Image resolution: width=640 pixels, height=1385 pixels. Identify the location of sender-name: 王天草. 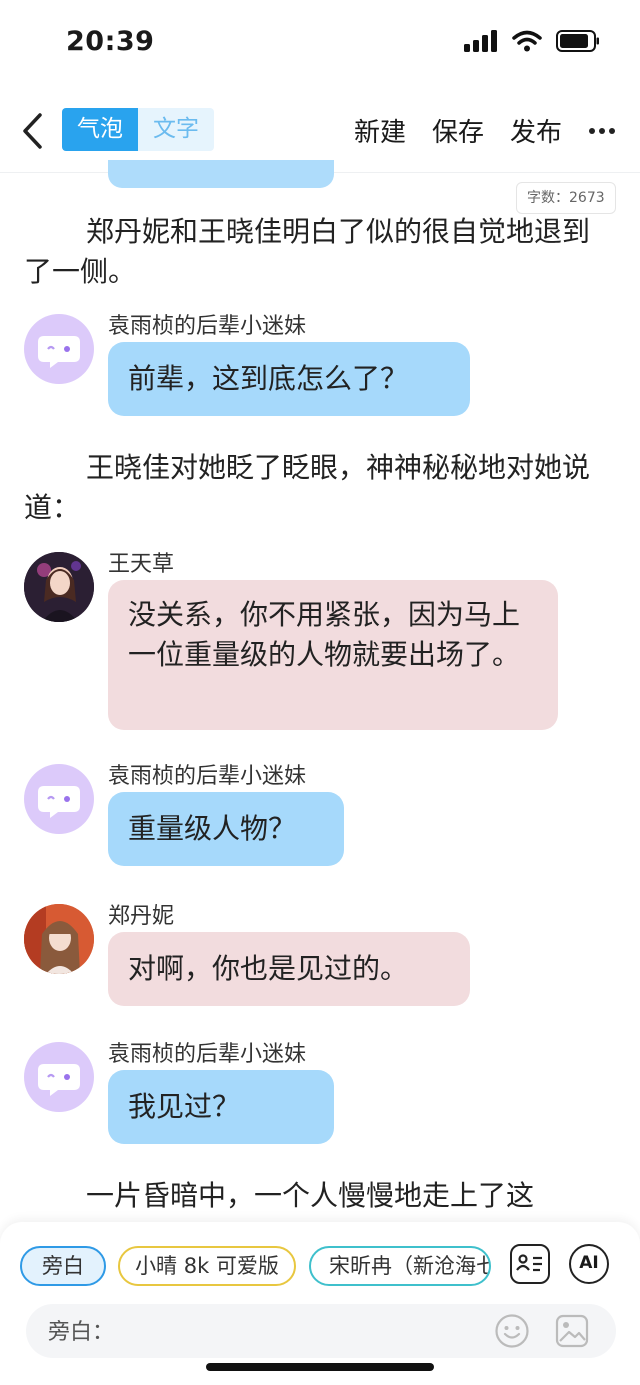
(141, 564).